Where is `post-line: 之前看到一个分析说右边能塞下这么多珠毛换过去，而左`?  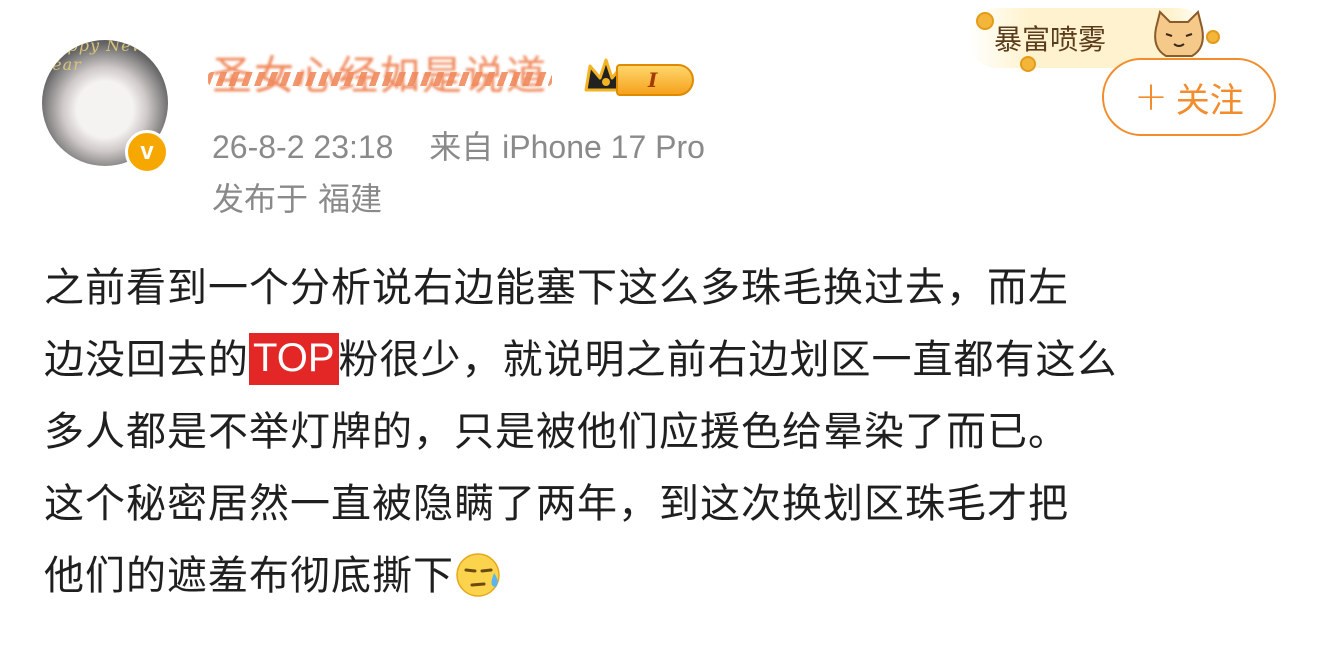
post-line: 之前看到一个分析说右边能塞下这么多珠毛换过去，而左 is located at coordinates (556, 288).